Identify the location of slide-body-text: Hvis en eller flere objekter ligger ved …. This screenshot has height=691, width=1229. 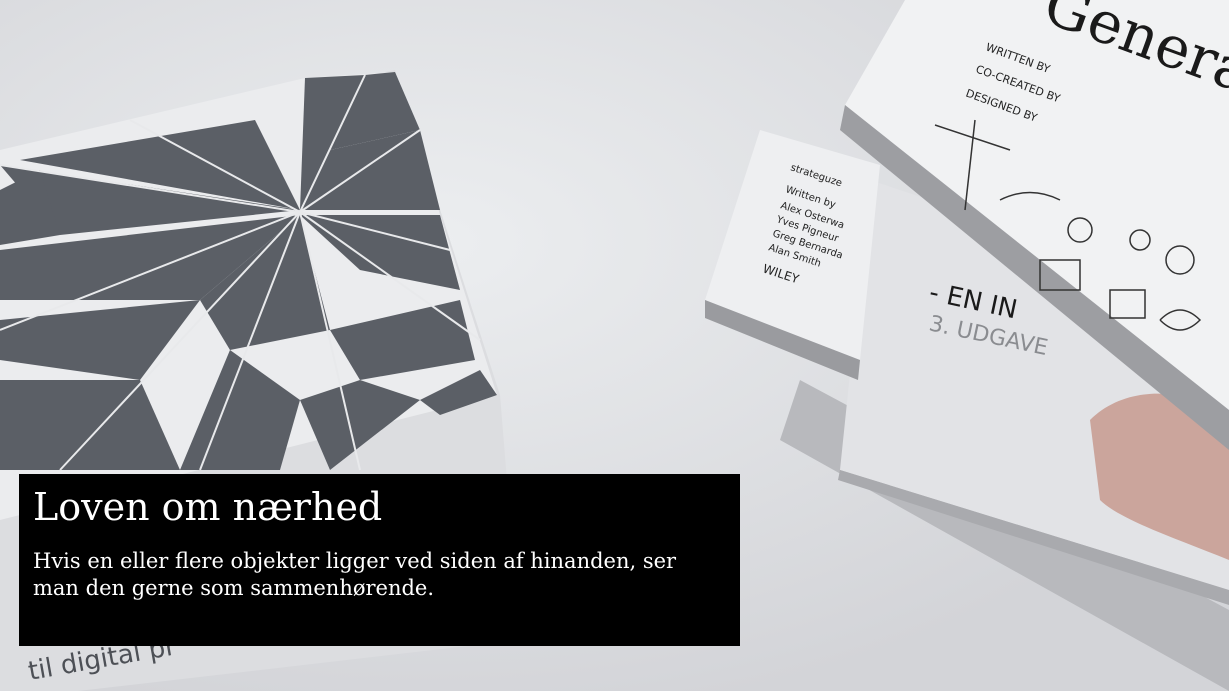
(355, 574).